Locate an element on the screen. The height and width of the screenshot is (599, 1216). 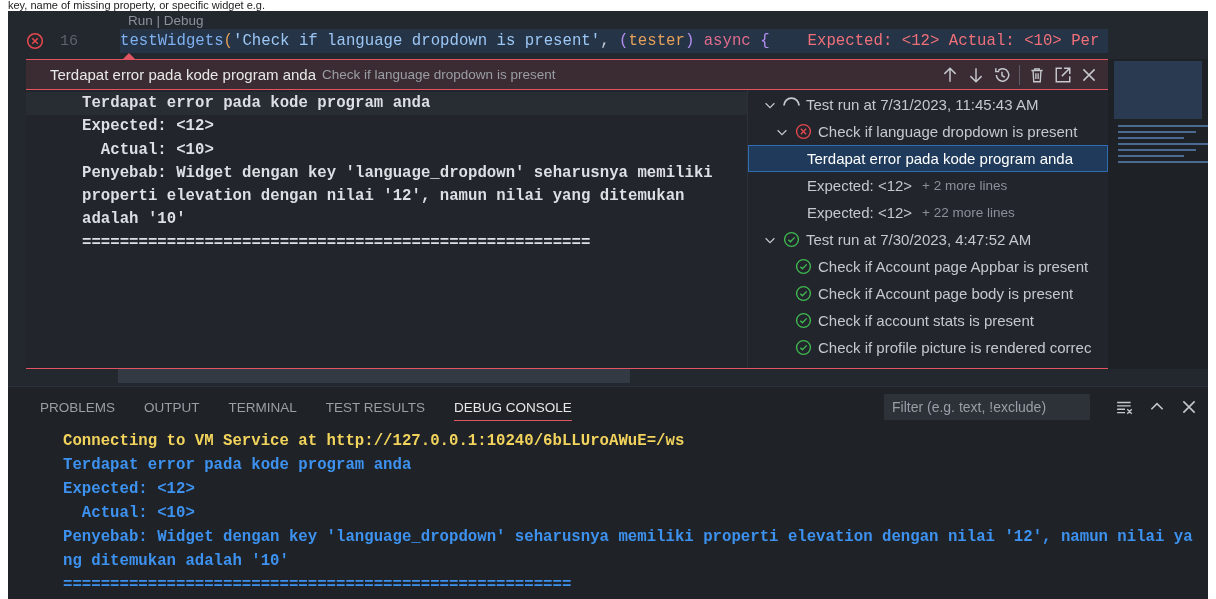
panel-tab: DEBUG CONSOLE is located at coordinates (513, 407).